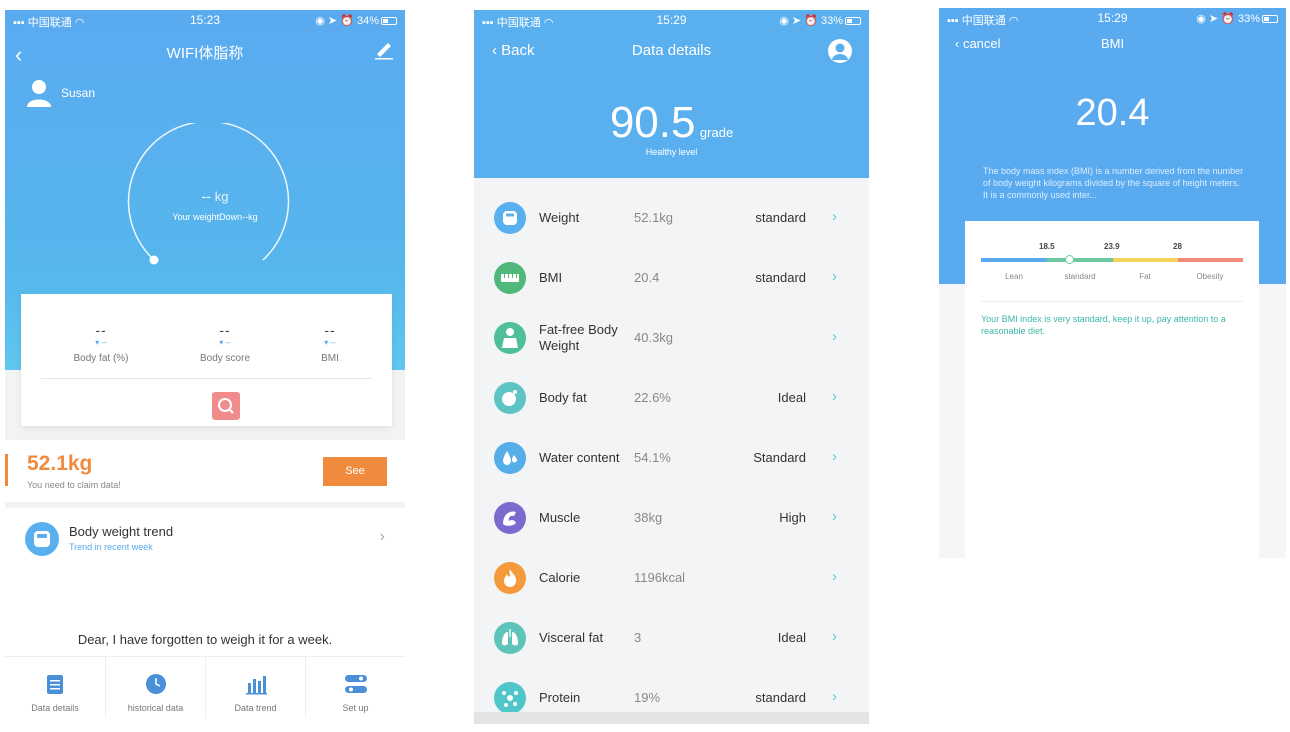  What do you see at coordinates (671, 458) in the screenshot?
I see `list-item-water-content: Water content 54.1% Standard ›` at bounding box center [671, 458].